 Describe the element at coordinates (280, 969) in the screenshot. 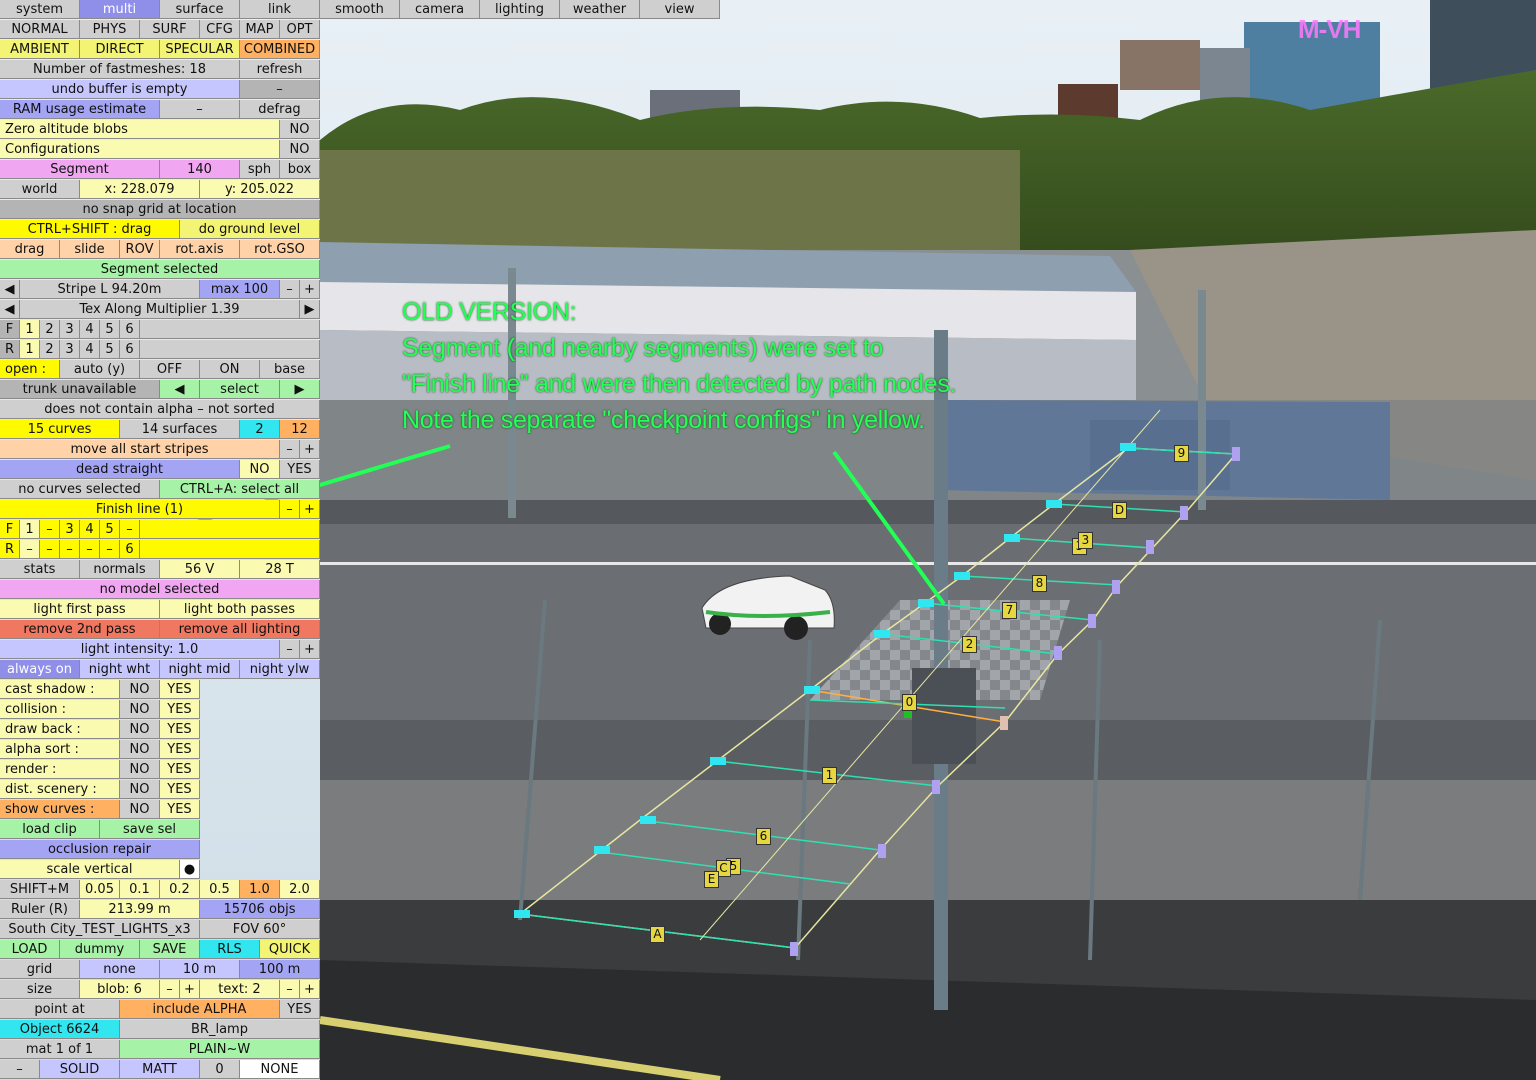

I see `grid-100m: 100 m` at that location.